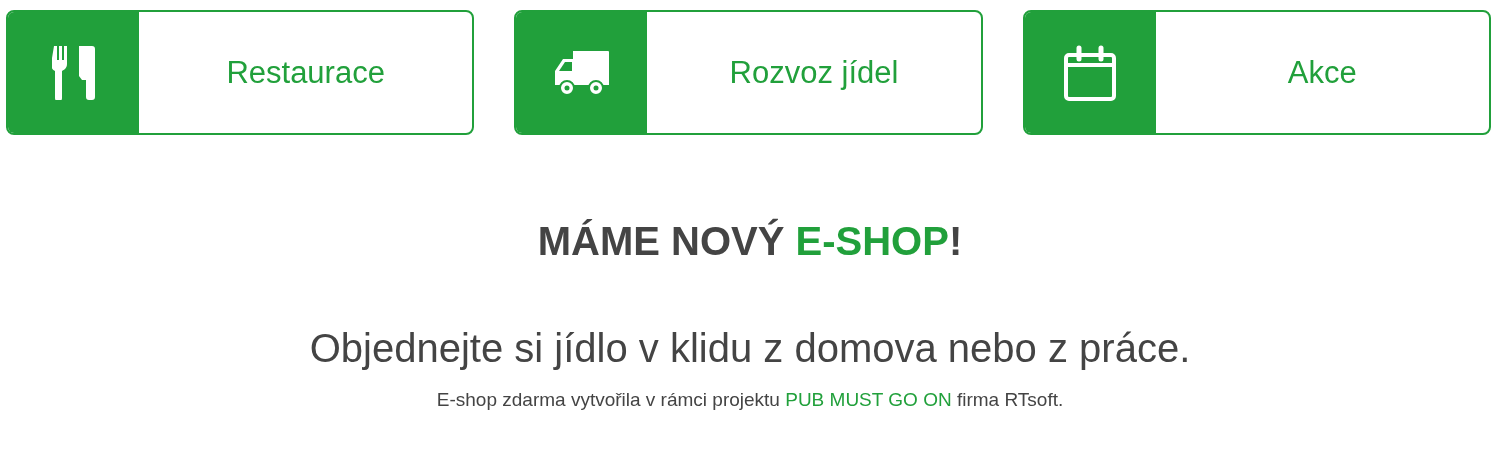 This screenshot has height=470, width=1500. Describe the element at coordinates (581, 72) in the screenshot. I see `truck-icon` at that location.